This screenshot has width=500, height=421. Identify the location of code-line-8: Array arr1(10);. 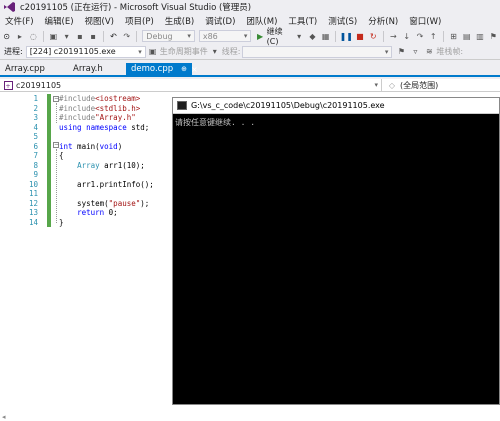
(111, 165).